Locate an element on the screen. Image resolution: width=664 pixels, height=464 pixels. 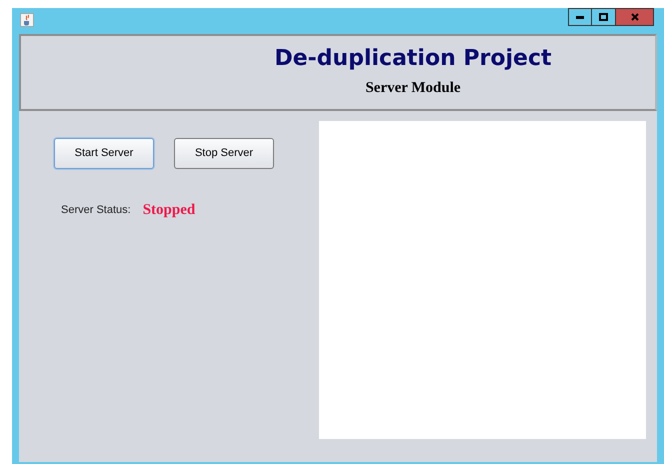
status-label: Server Status: is located at coordinates (96, 210).